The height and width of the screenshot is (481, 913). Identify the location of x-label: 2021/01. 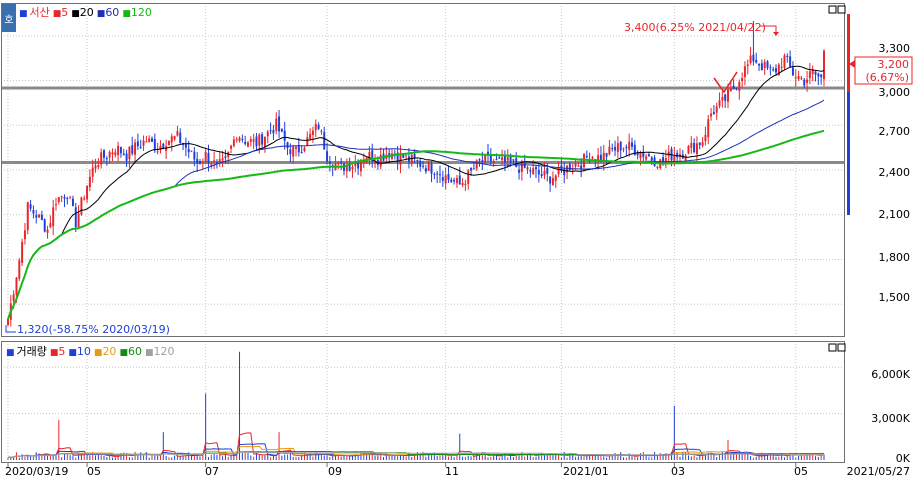
(586, 471).